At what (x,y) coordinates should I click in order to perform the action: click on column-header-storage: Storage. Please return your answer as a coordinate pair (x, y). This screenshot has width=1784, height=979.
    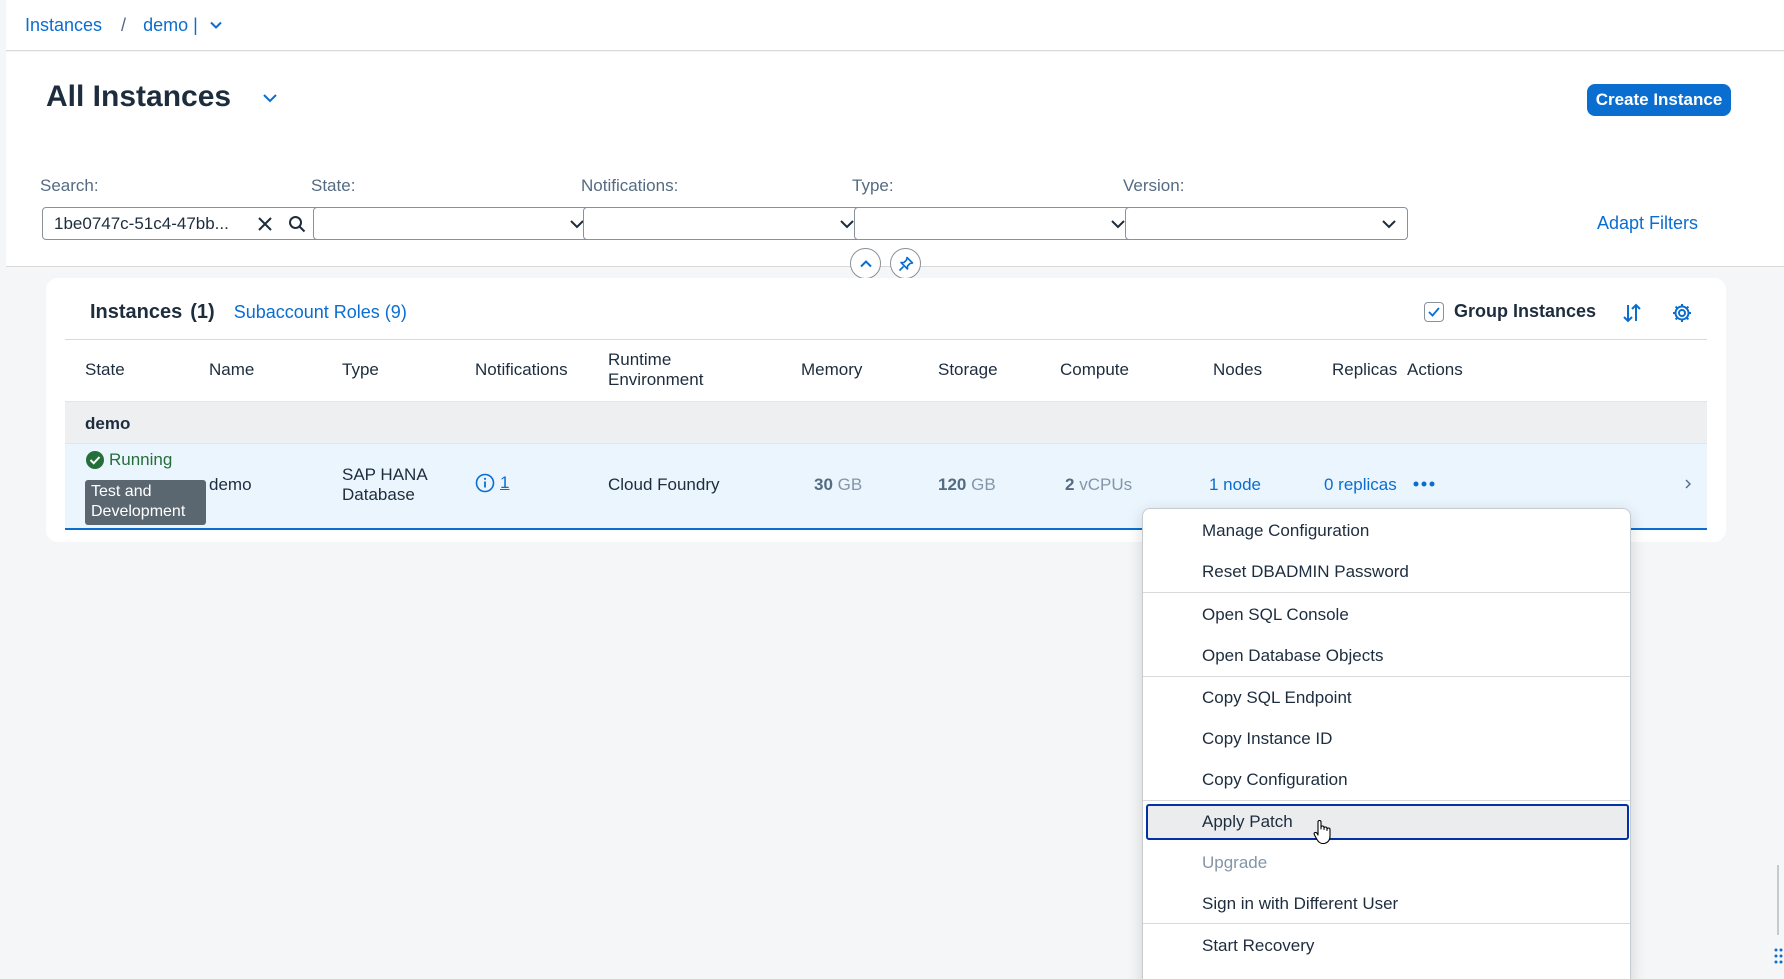
    Looking at the image, I should click on (968, 370).